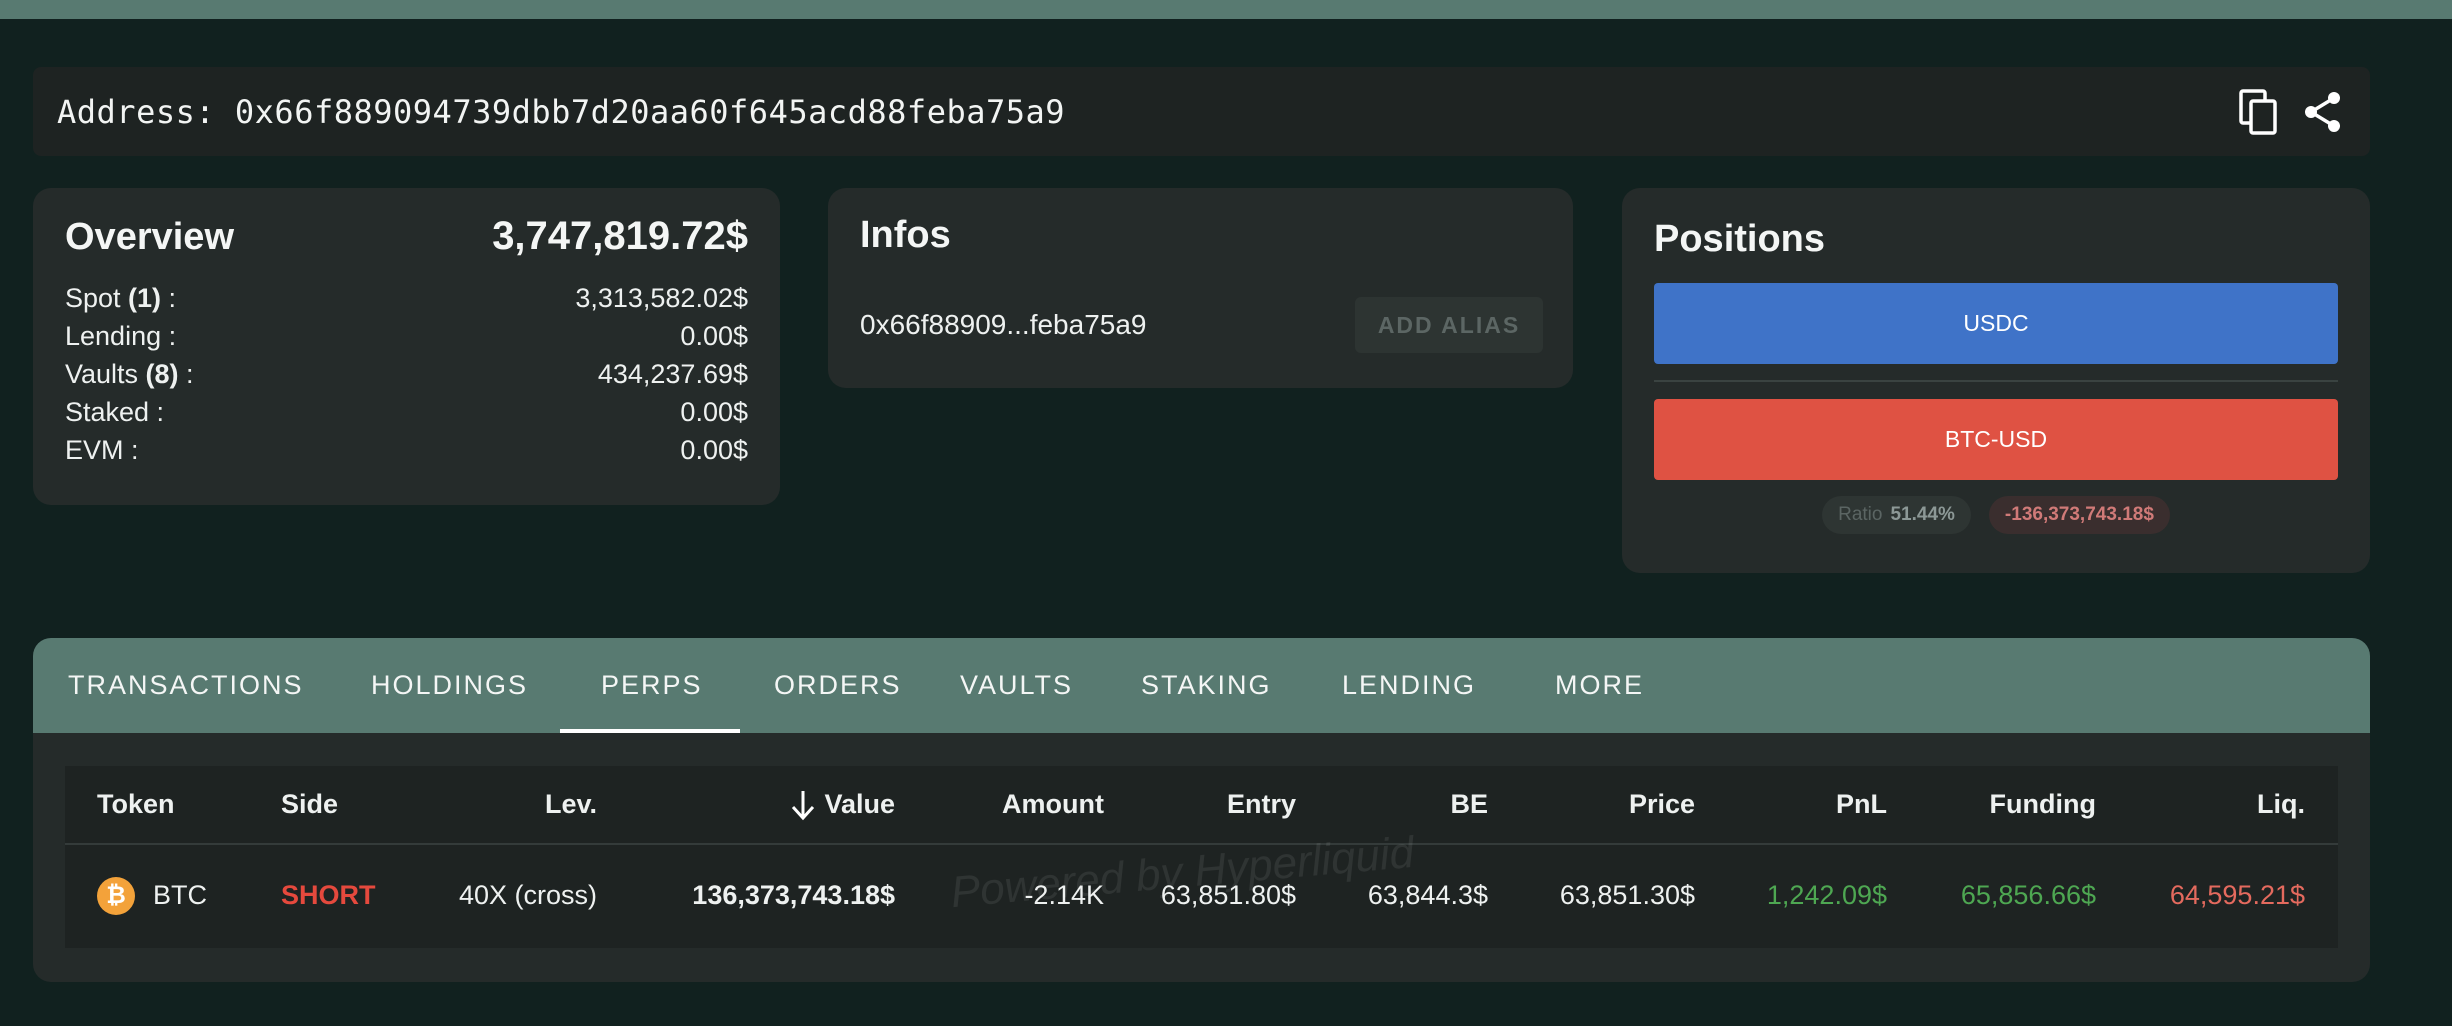 This screenshot has width=2452, height=1026. I want to click on cell-amount: -2.14K, so click(1064, 895).